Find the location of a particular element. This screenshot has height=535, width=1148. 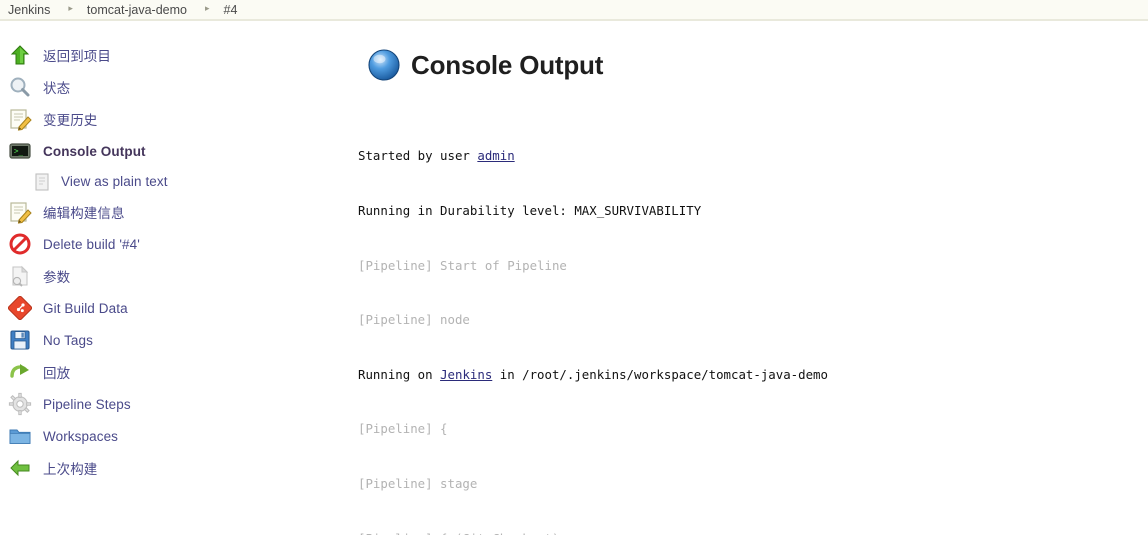

parameters-icon is located at coordinates (20, 276).